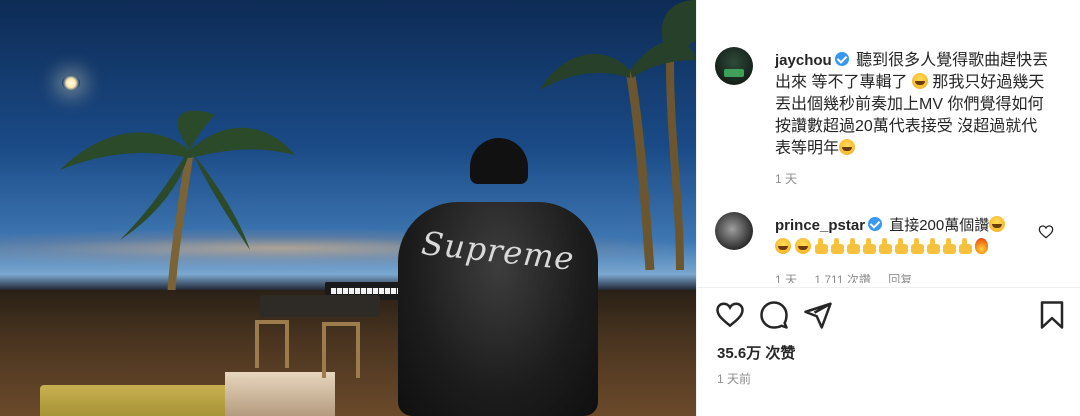  Describe the element at coordinates (841, 82) in the screenshot. I see `caption-text-2: 出來 等不了專輯了` at that location.